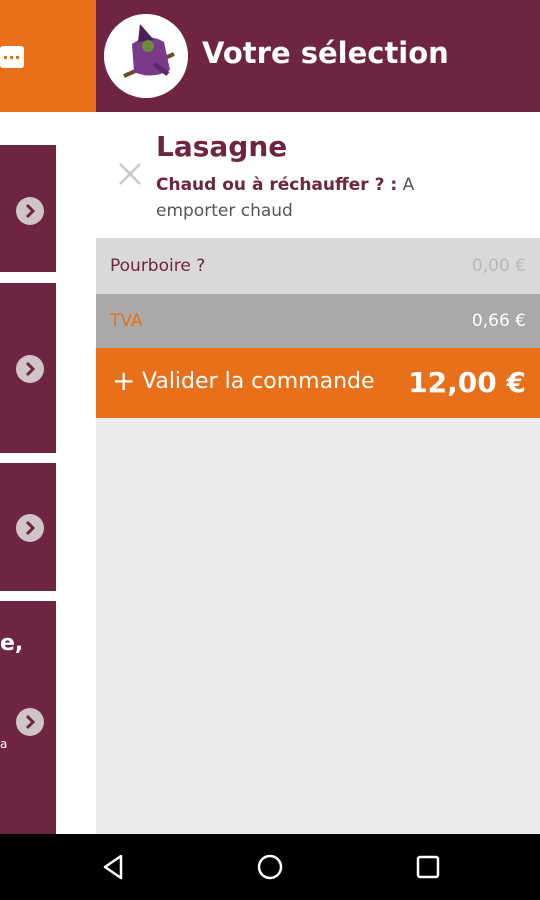 This screenshot has width=540, height=900. I want to click on item-option-question: Chaud ou à réchauffer ? :, so click(277, 185).